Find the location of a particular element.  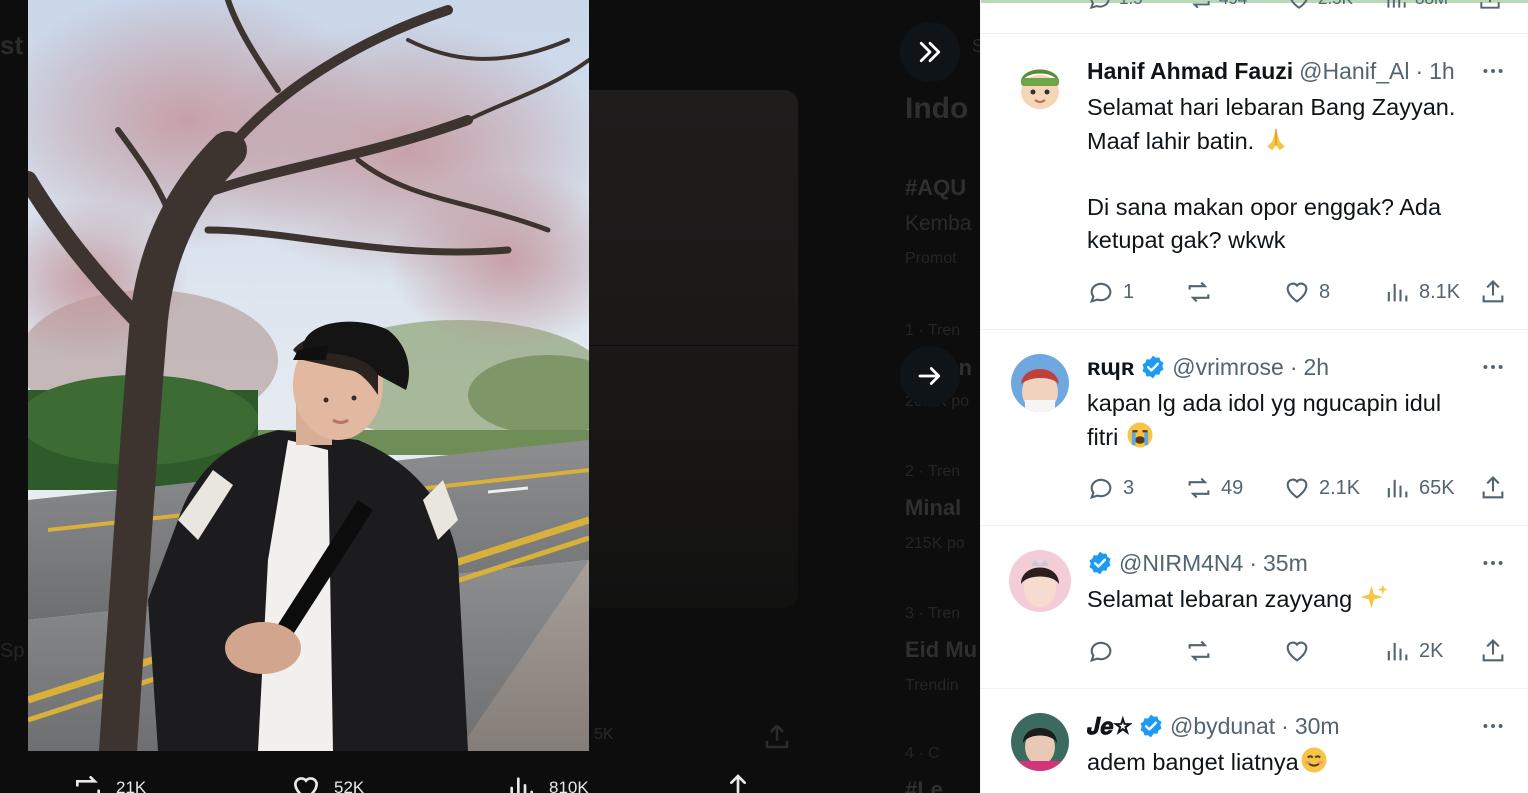

display-name: 𝑱𝒆☆ is located at coordinates (1109, 726).